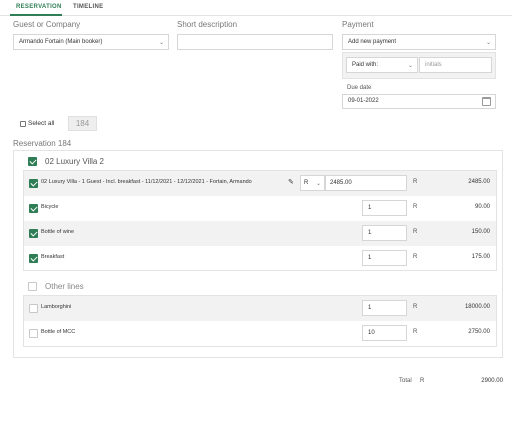  Describe the element at coordinates (260, 208) in the screenshot. I see `table-row: Bicycle 1 R 90.00` at that location.